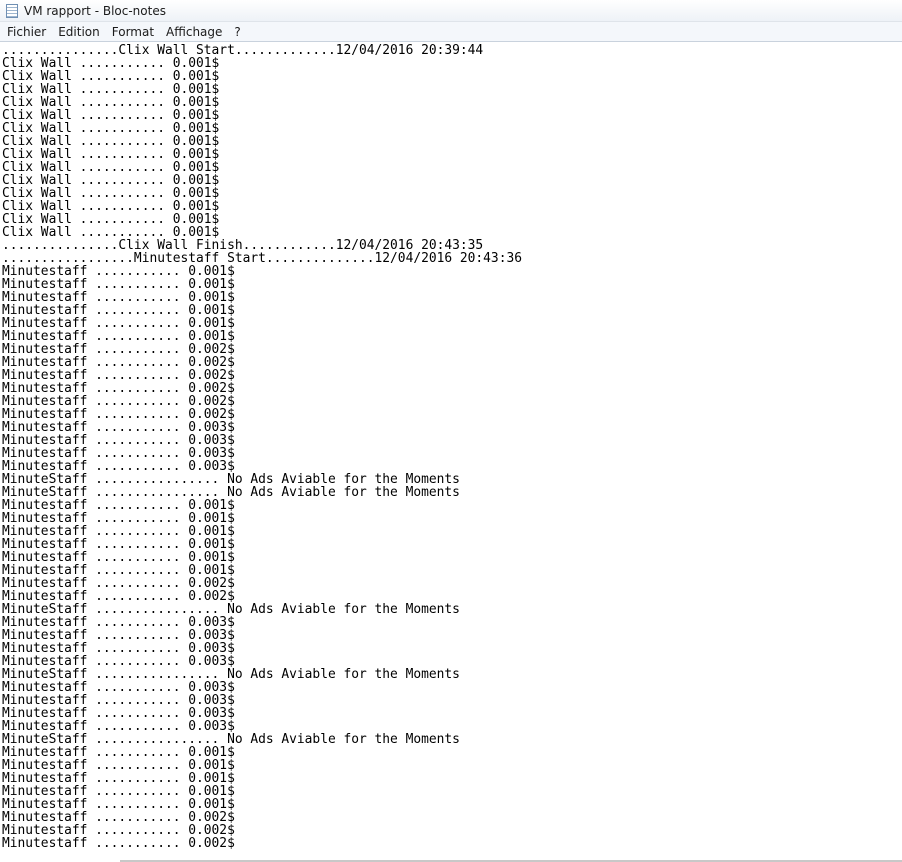 This screenshot has height=862, width=902. I want to click on menu-fichier: Fichier, so click(26, 32).